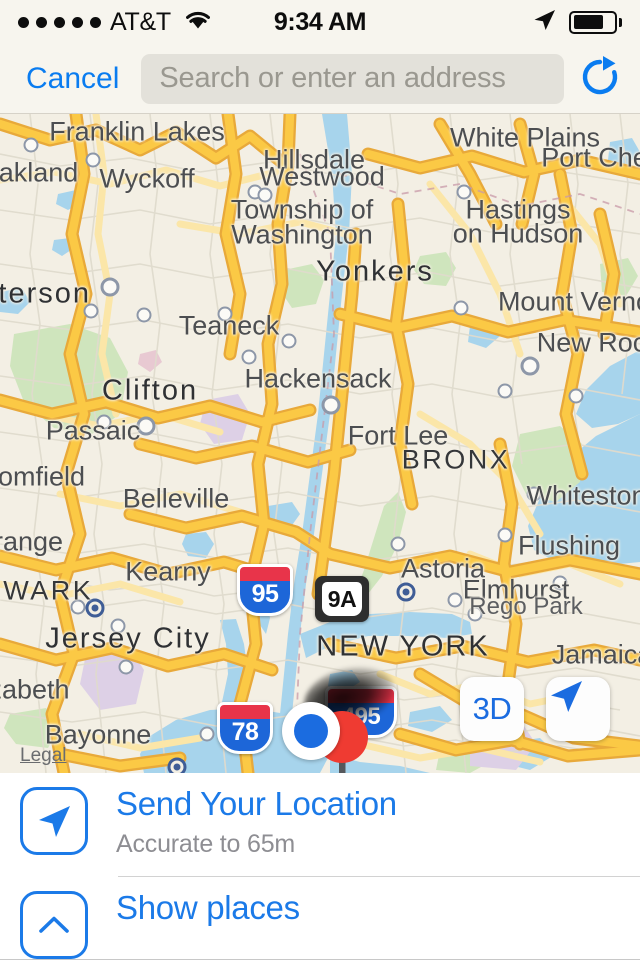 This screenshot has height=960, width=640. What do you see at coordinates (54, 925) in the screenshot?
I see `chevron-up-icon` at bounding box center [54, 925].